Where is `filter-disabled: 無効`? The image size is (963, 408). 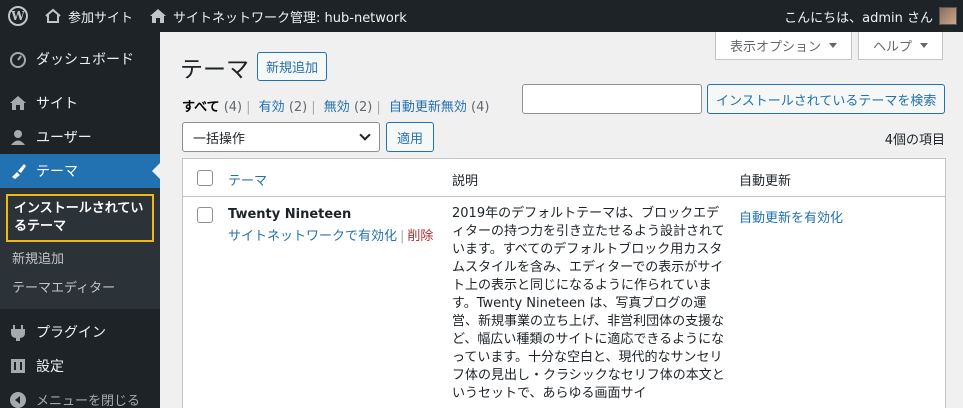
filter-disabled: 無効 is located at coordinates (337, 107).